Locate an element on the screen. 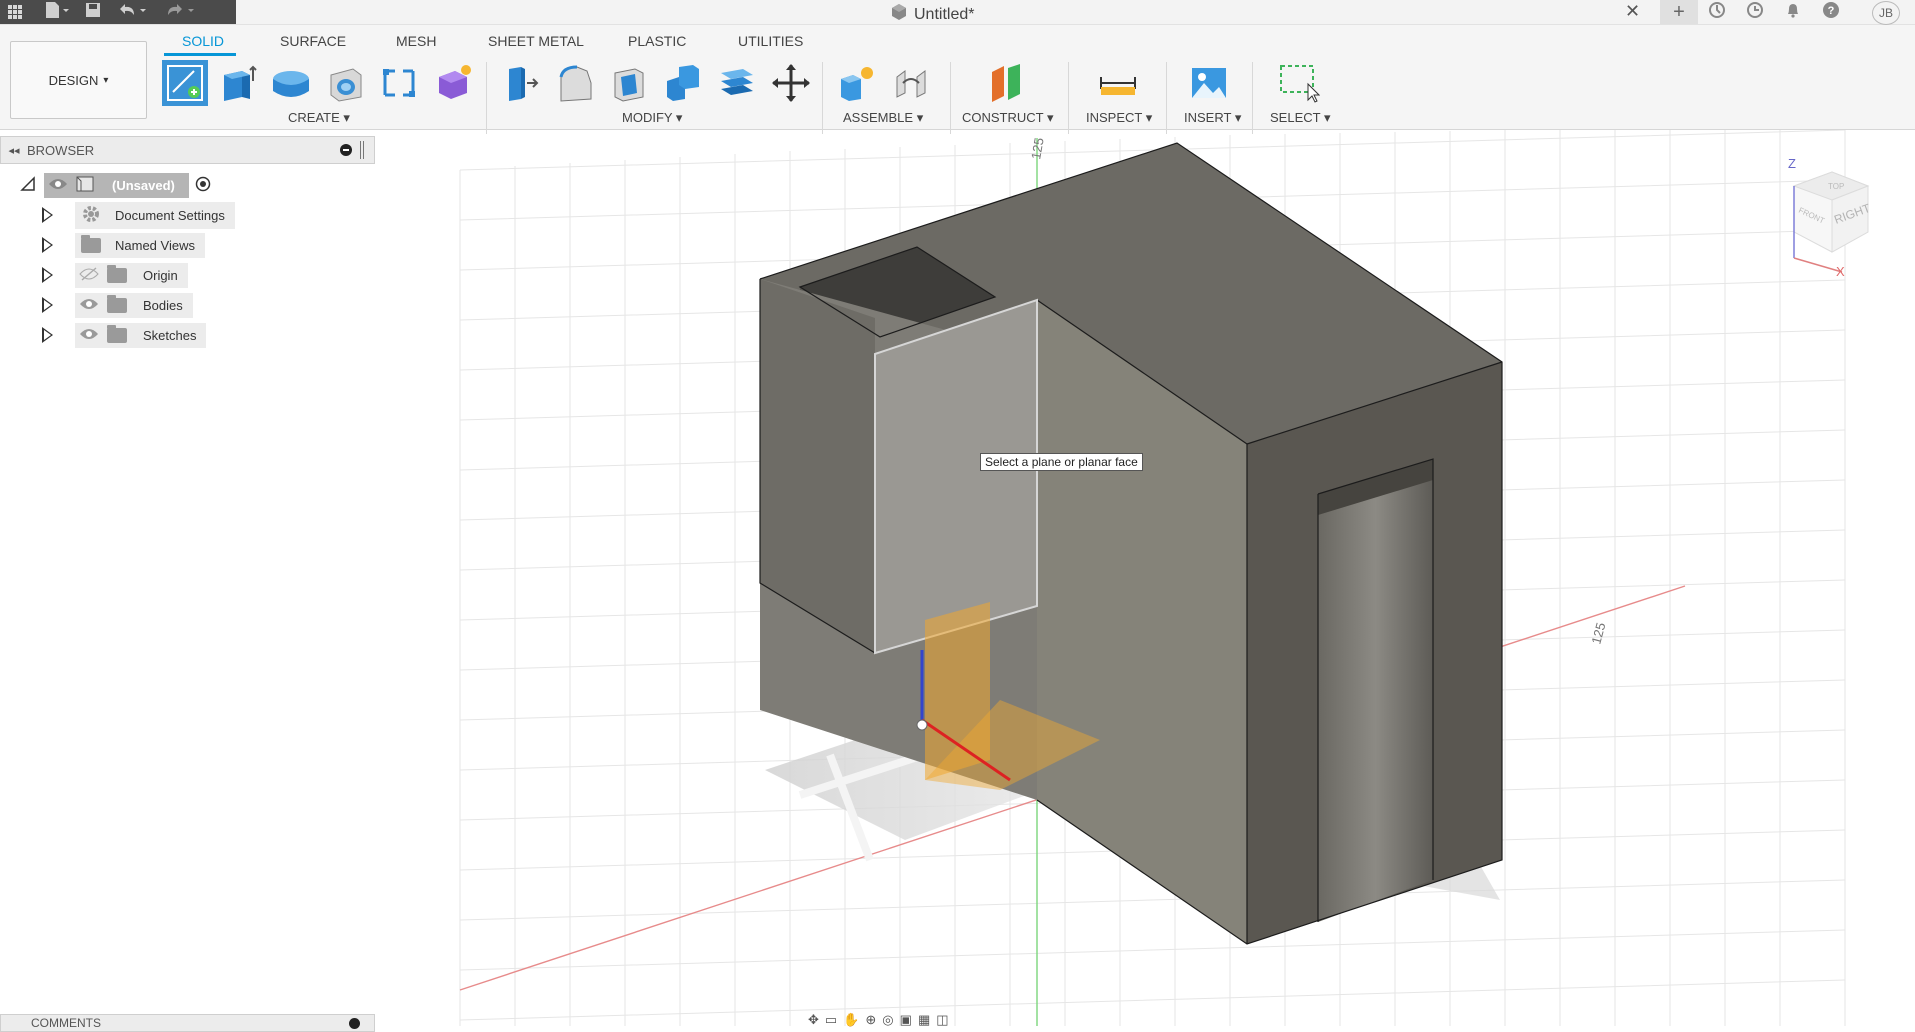 The width and height of the screenshot is (1915, 1032). tab-solid: SOLID is located at coordinates (203, 41).